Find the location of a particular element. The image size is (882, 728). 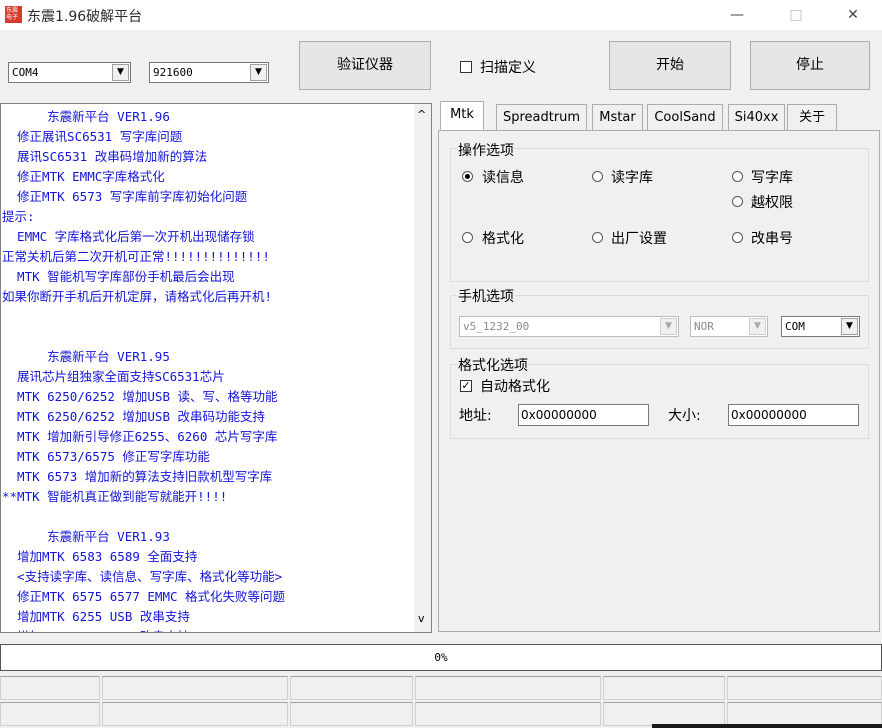

maximize-button: □ is located at coordinates (796, 15).